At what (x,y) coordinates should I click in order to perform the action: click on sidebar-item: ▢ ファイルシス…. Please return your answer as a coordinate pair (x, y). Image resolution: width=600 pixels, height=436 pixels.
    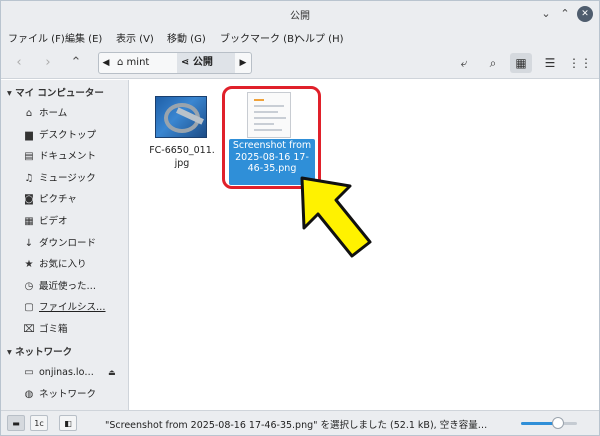
    Looking at the image, I should click on (64, 307).